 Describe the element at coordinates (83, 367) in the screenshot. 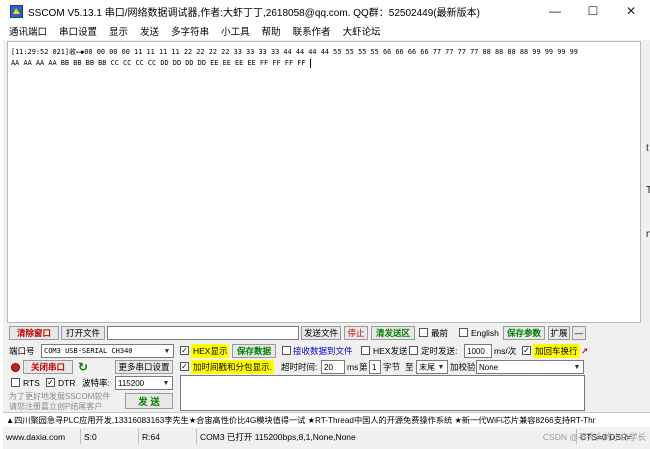

I see `refresh-icon: ↻` at that location.